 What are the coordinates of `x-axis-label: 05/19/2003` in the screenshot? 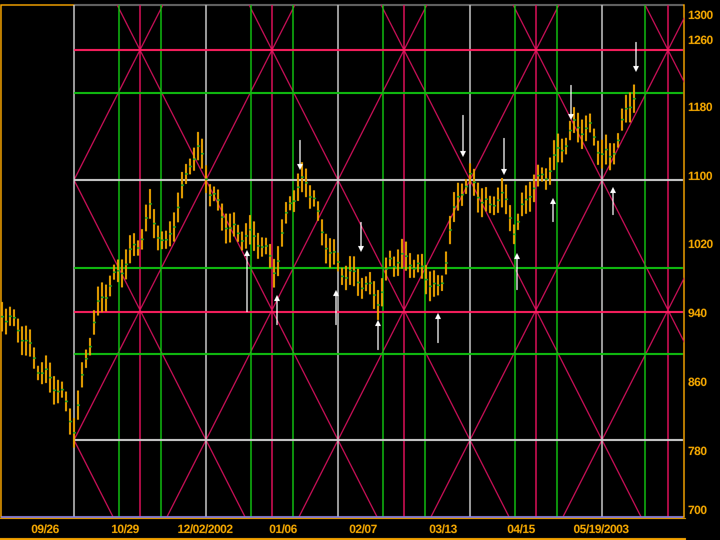 It's located at (601, 529).